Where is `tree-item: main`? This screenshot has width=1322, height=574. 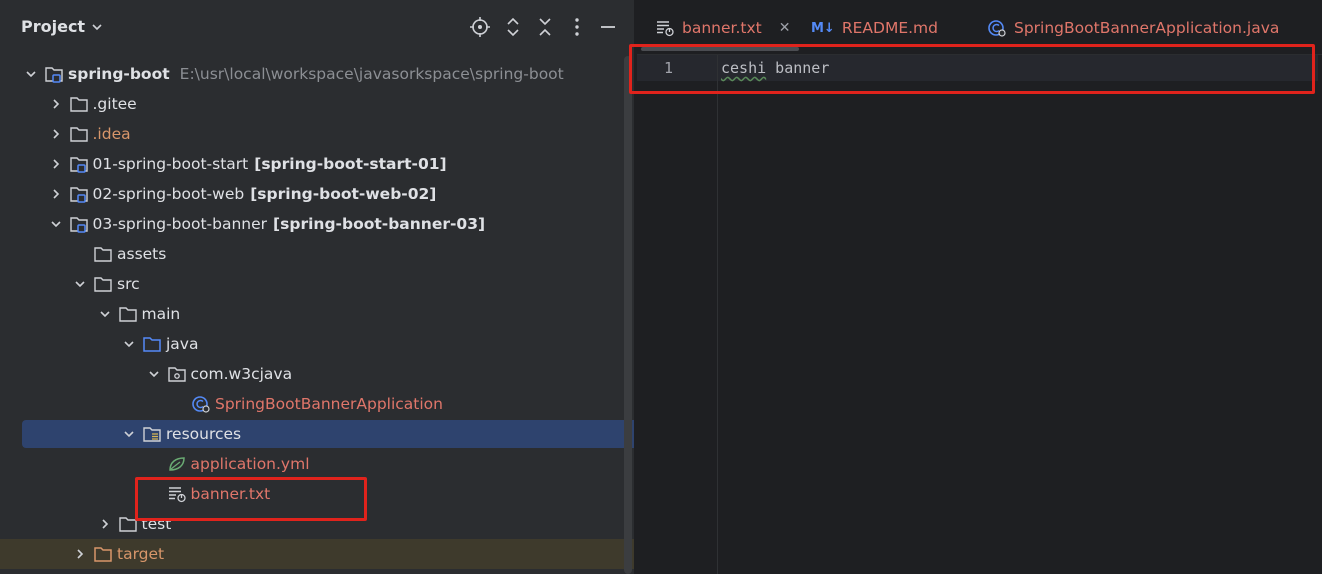 tree-item: main is located at coordinates (317, 314).